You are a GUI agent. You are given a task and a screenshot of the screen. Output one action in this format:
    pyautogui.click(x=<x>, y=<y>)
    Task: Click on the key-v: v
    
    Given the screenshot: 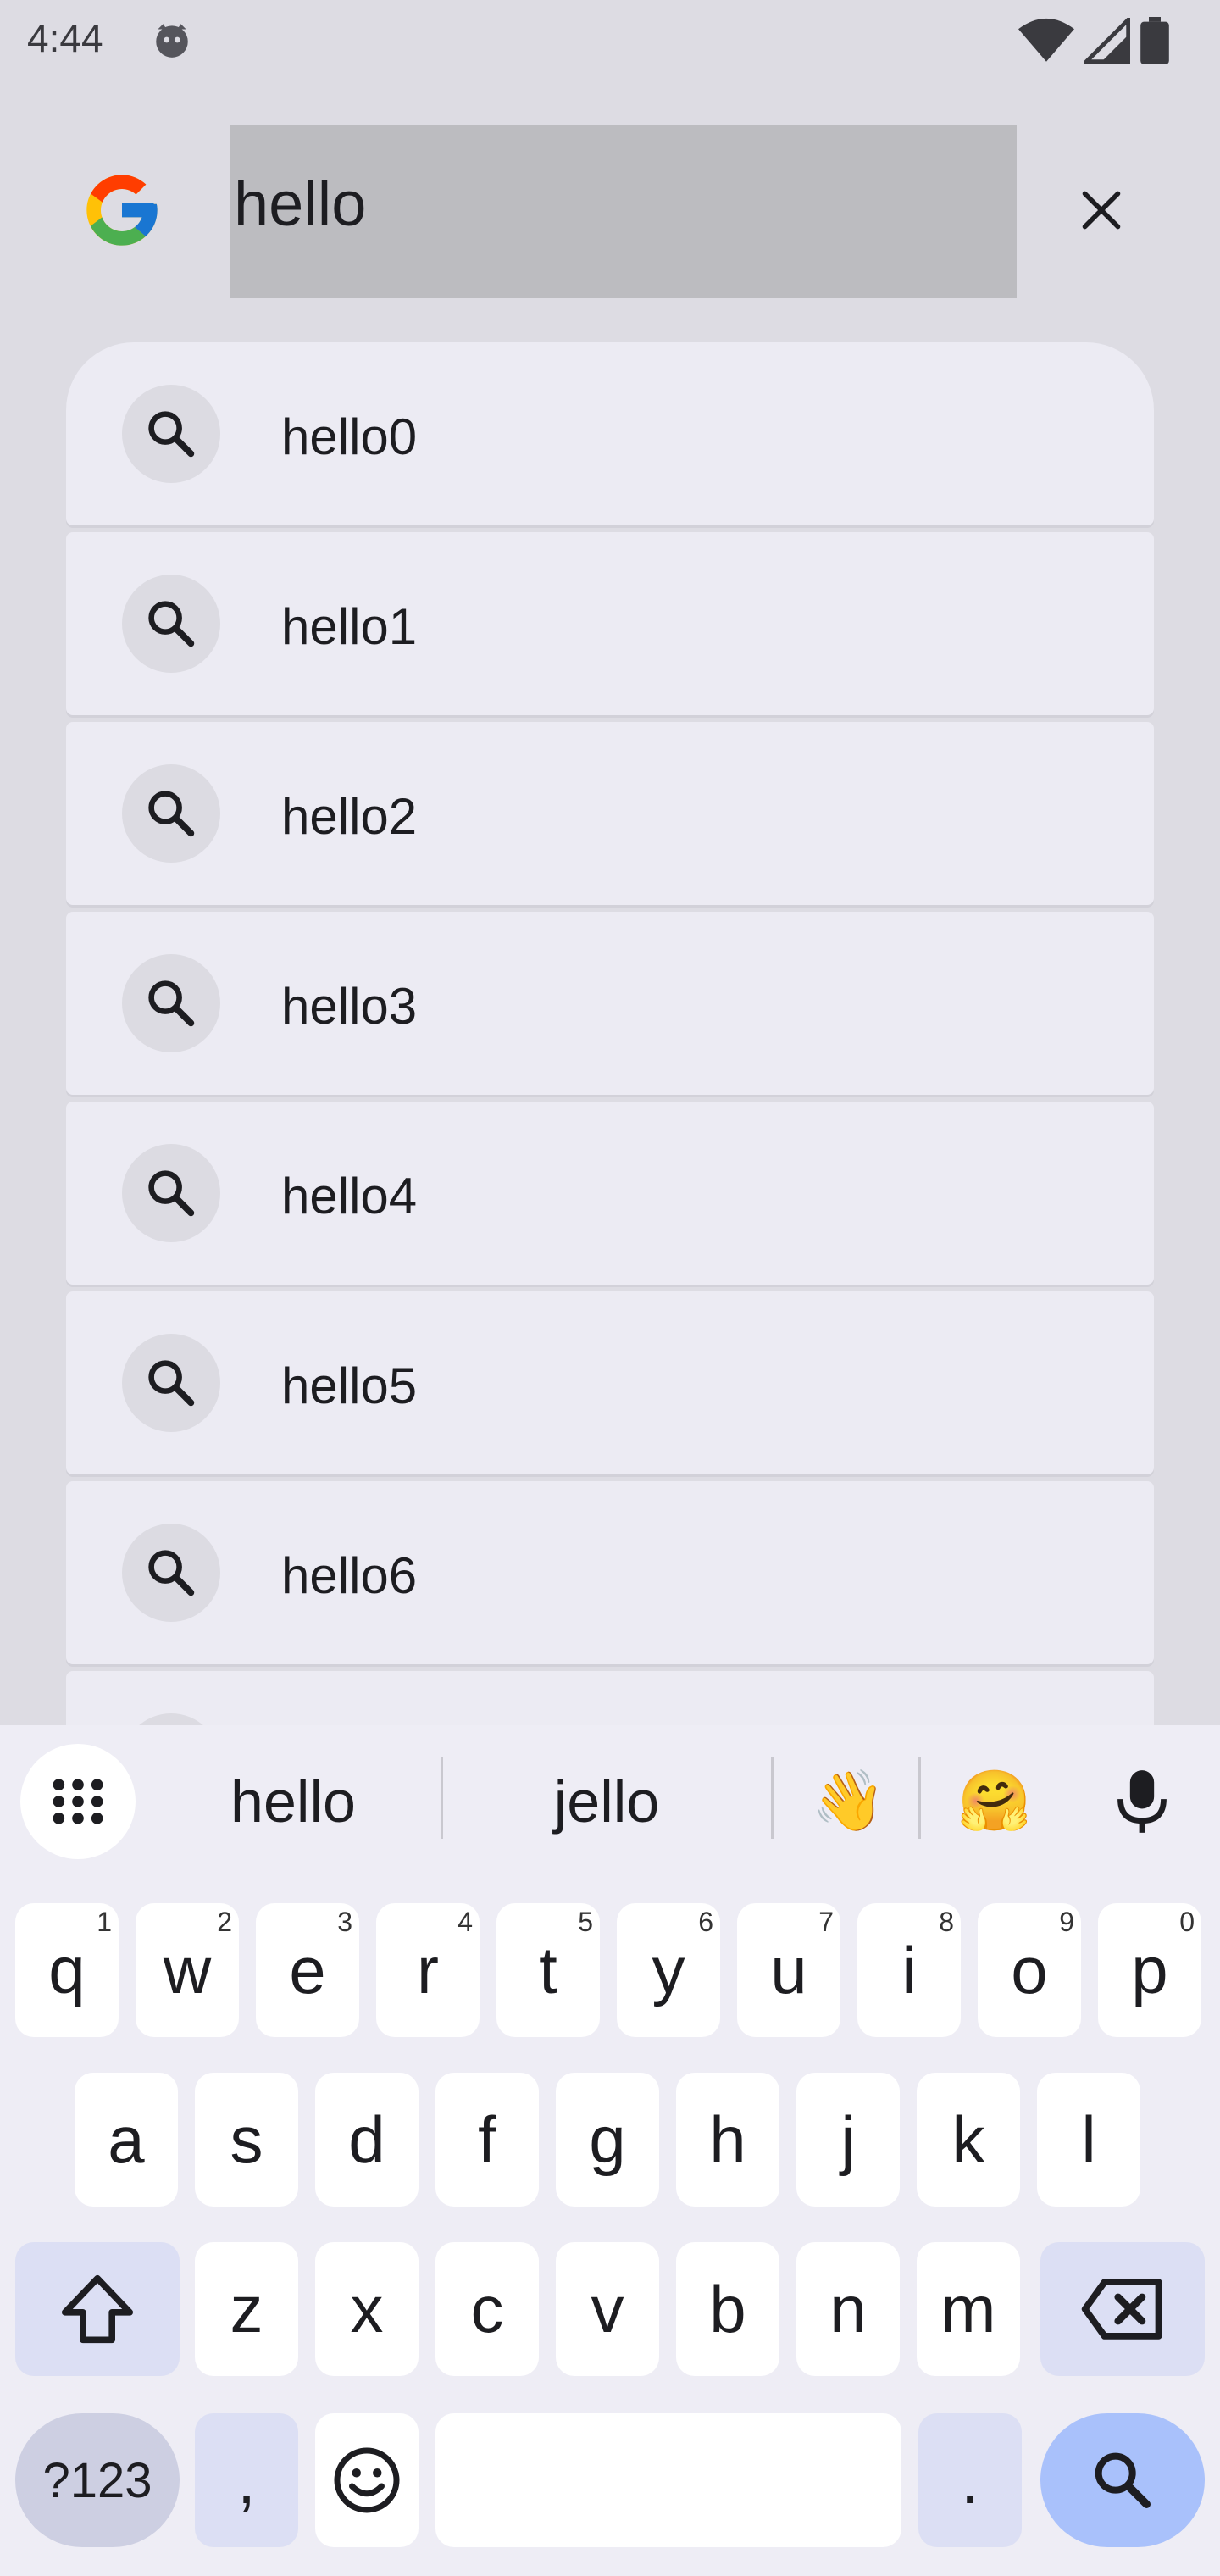 What is the action you would take?
    pyautogui.click(x=607, y=2309)
    